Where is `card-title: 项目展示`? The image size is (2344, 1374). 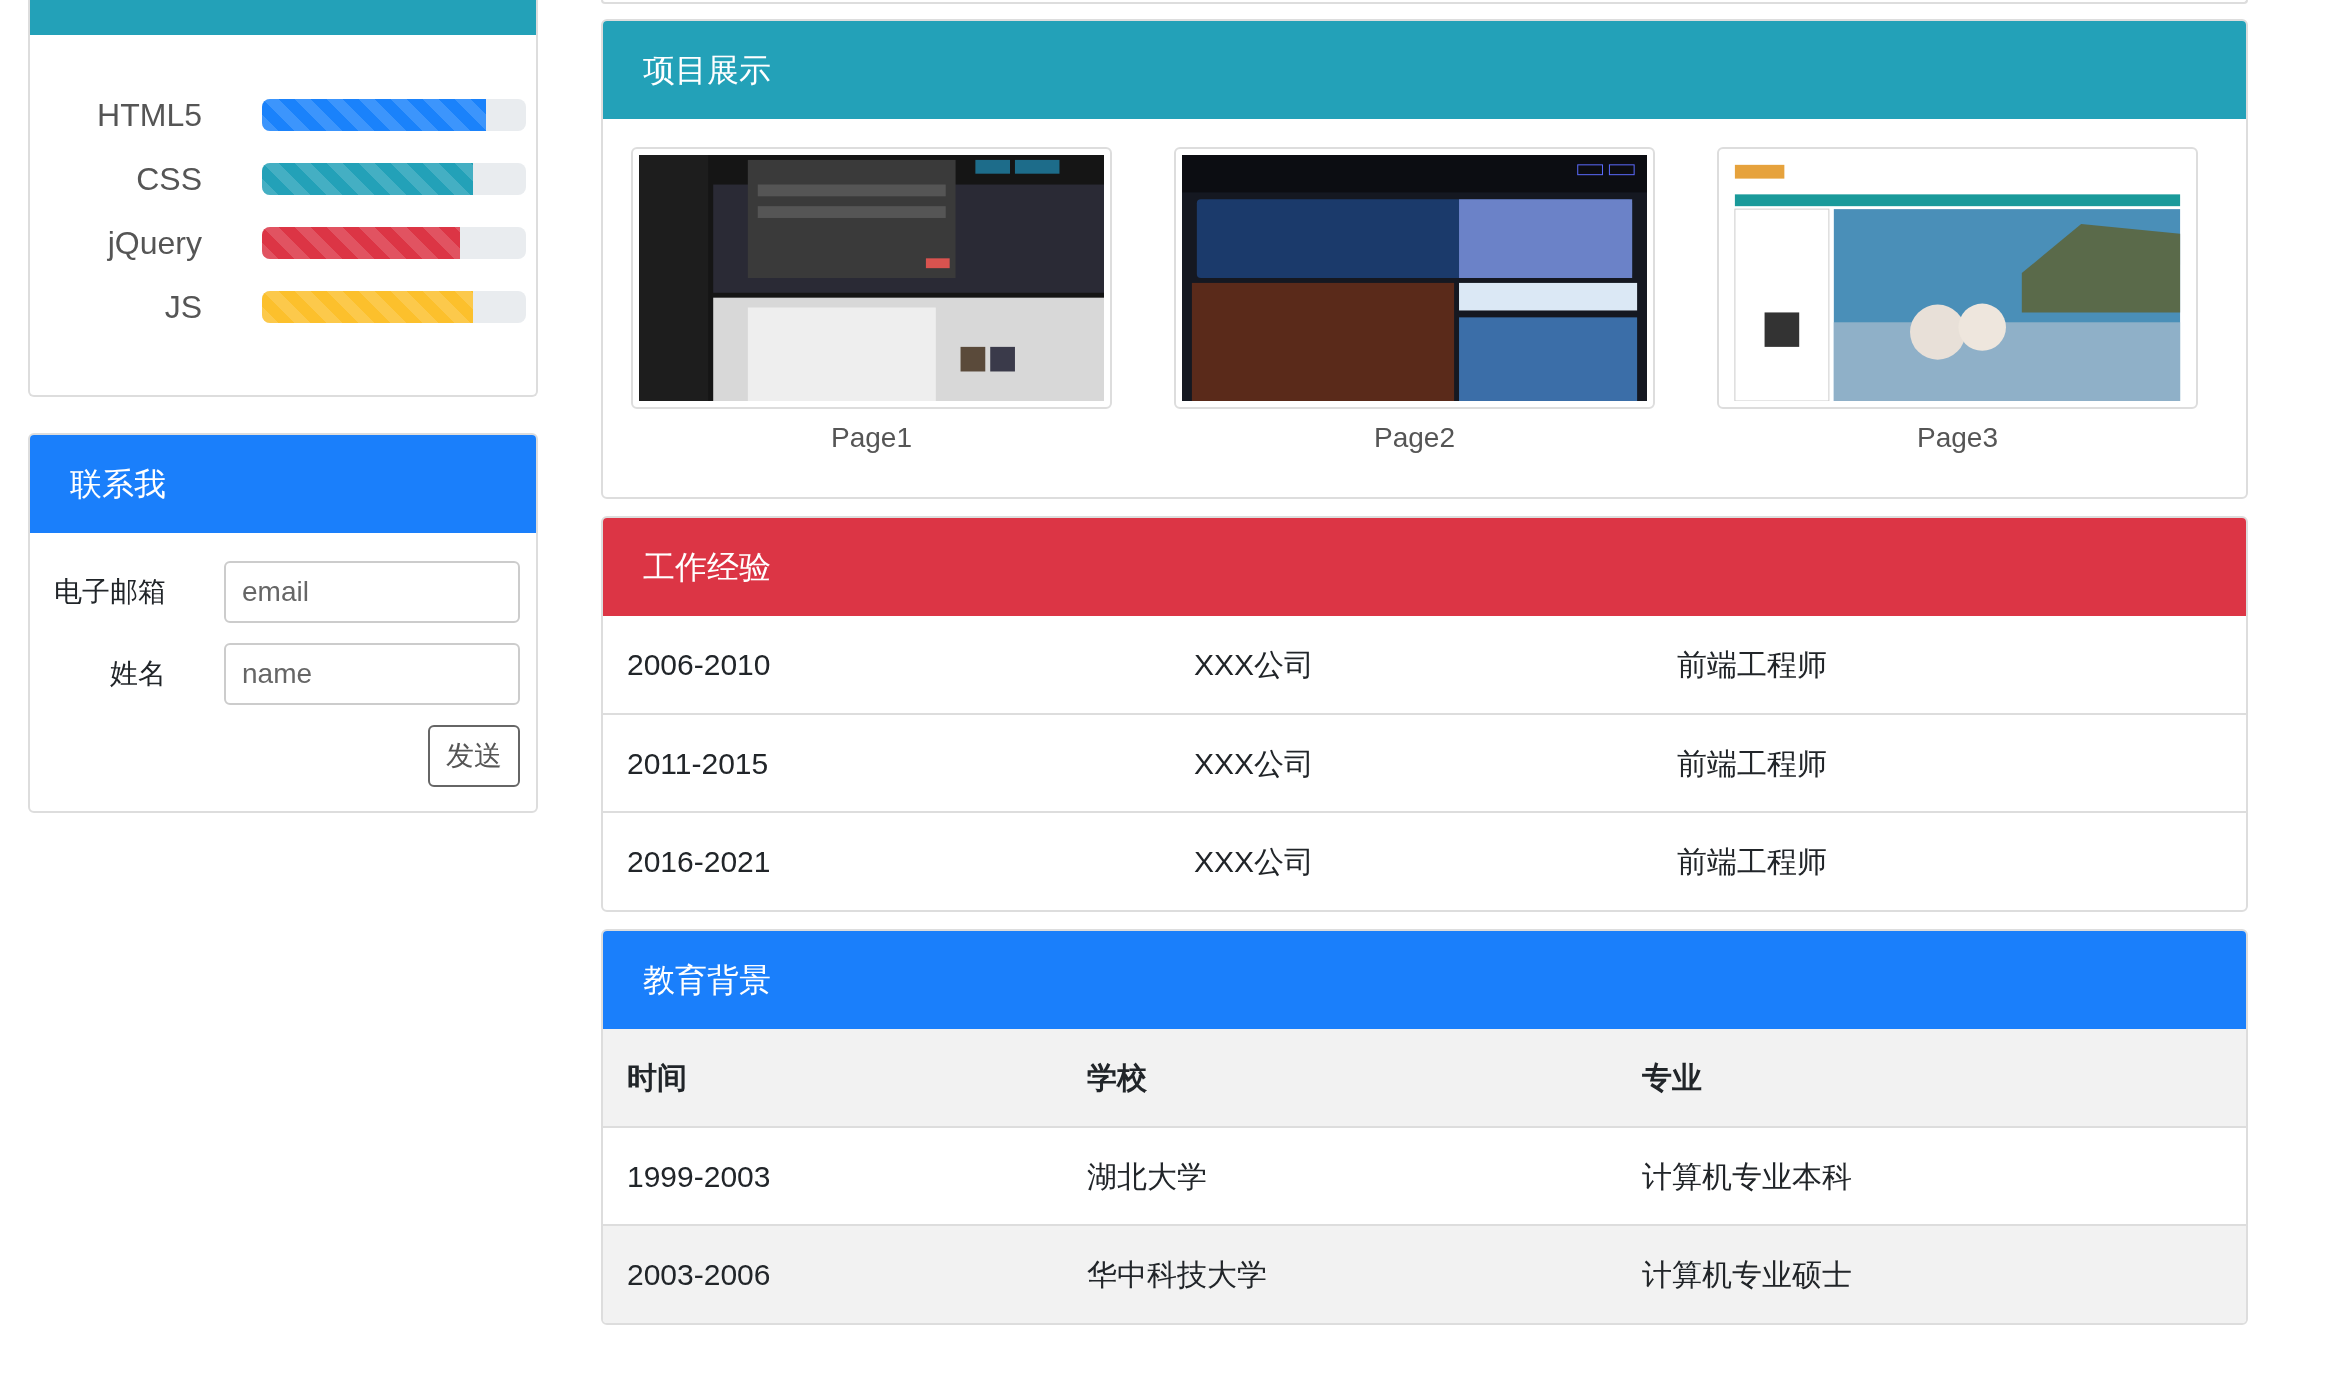 card-title: 项目展示 is located at coordinates (1424, 70).